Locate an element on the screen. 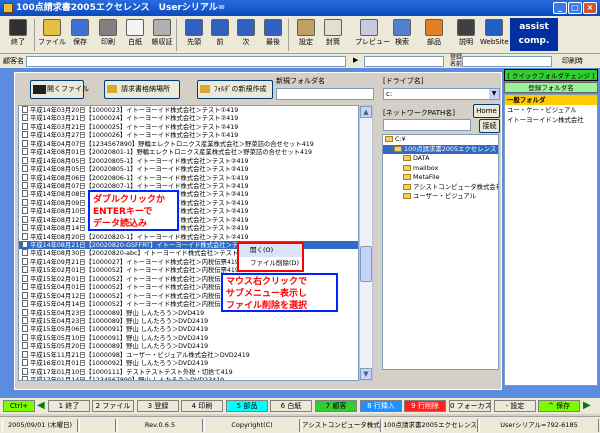 The height and width of the screenshot is (433, 600). name-label: 名前 is located at coordinates (456, 64).